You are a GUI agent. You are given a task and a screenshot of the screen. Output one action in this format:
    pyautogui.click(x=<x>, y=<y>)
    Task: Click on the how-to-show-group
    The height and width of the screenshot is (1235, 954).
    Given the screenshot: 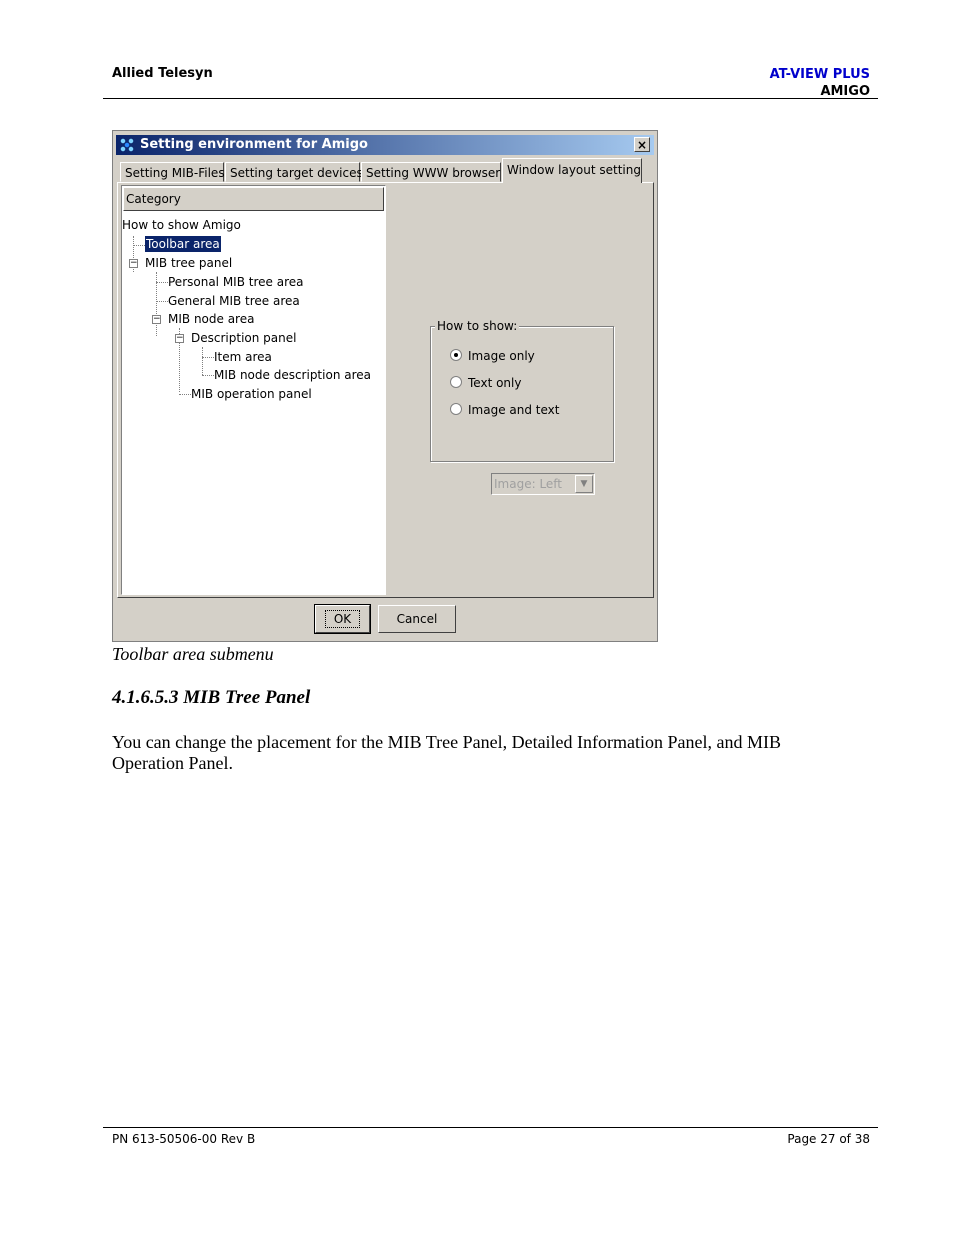 What is the action you would take?
    pyautogui.click(x=522, y=394)
    